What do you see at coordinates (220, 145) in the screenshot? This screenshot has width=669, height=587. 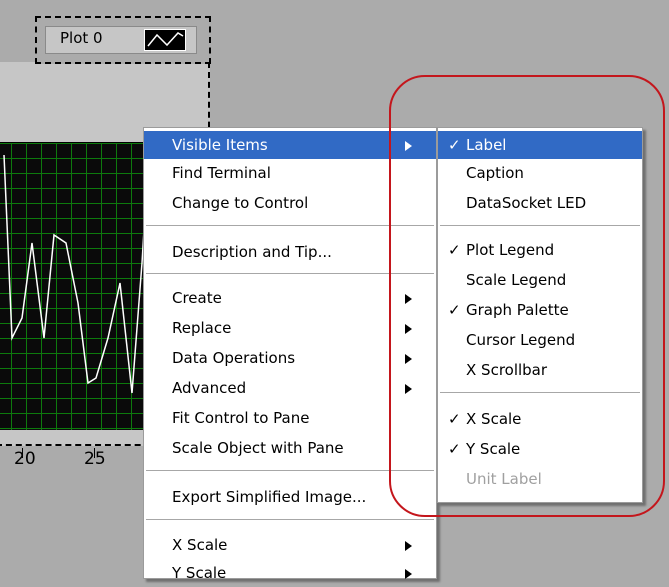 I see `menu-item-label: Visible Items` at bounding box center [220, 145].